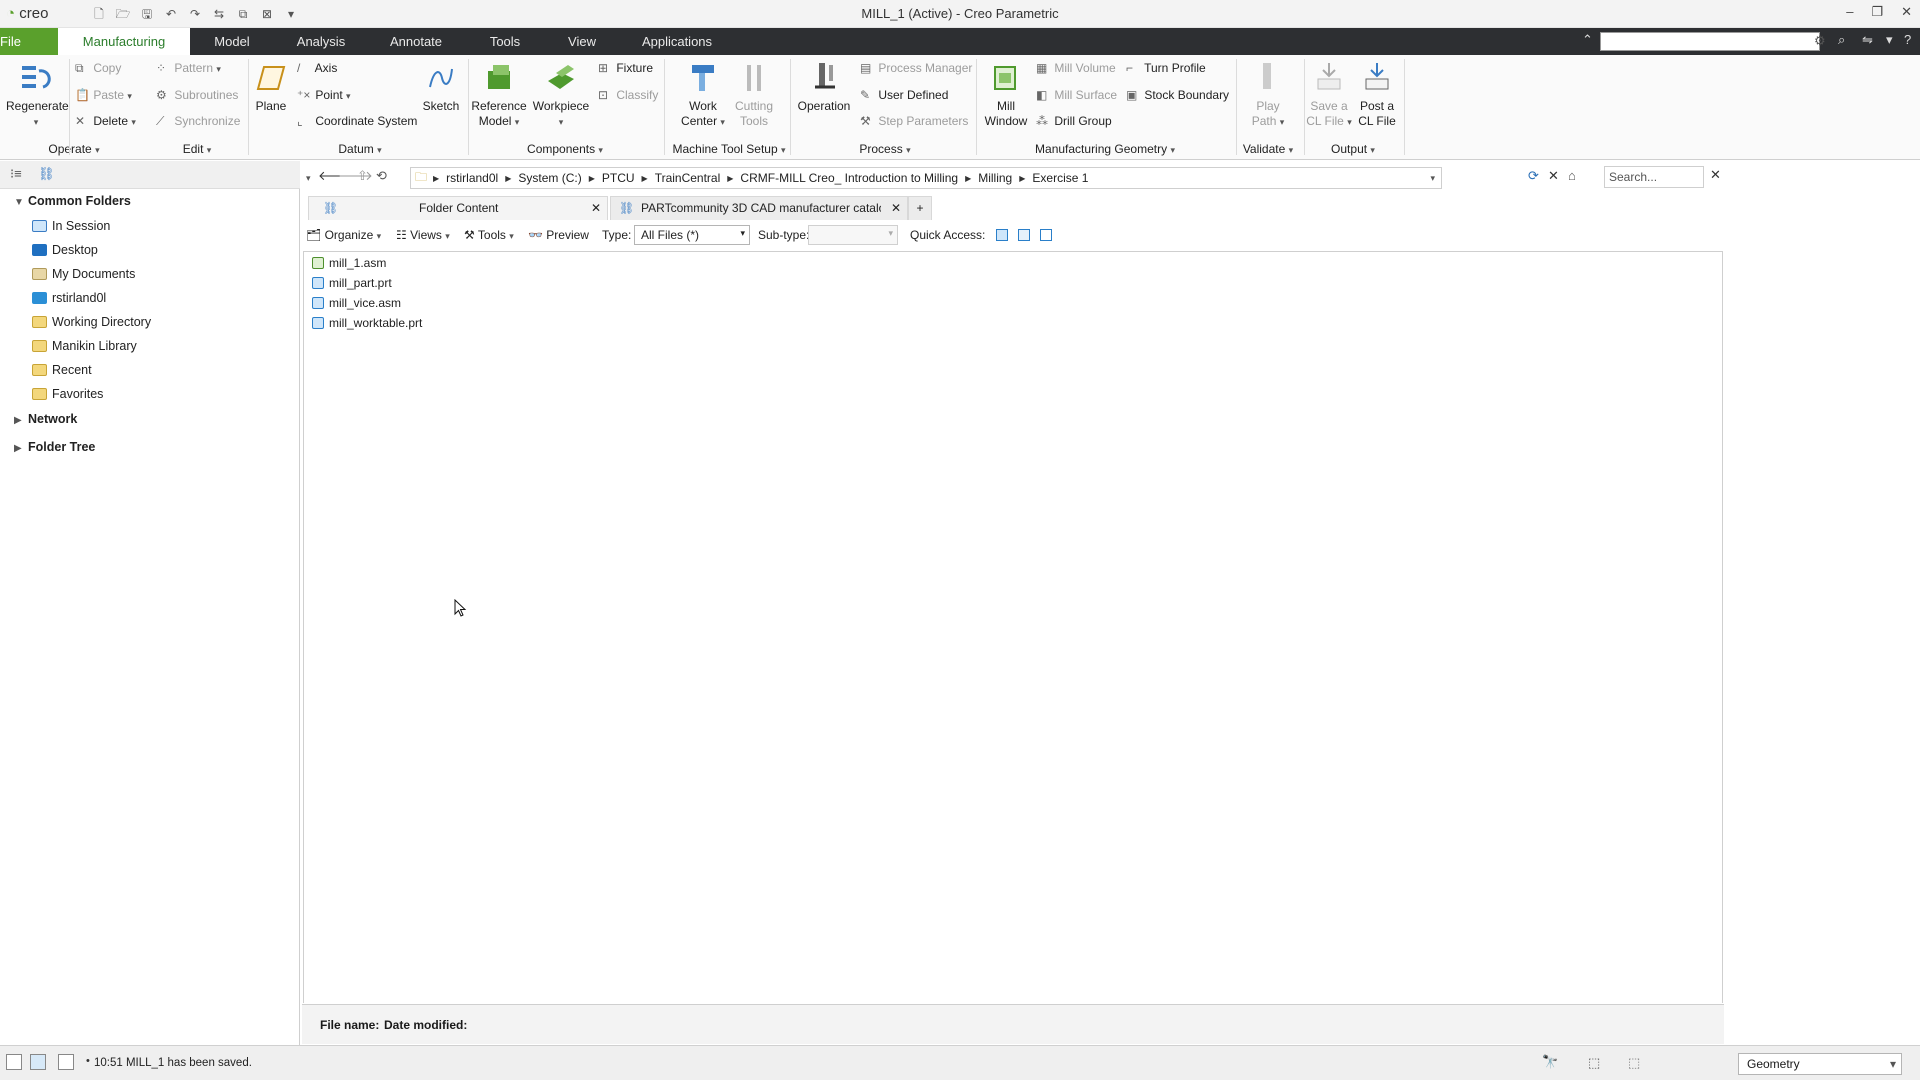  Describe the element at coordinates (1889, 40) in the screenshot. I see `help-dropdown-icon: ▾` at that location.